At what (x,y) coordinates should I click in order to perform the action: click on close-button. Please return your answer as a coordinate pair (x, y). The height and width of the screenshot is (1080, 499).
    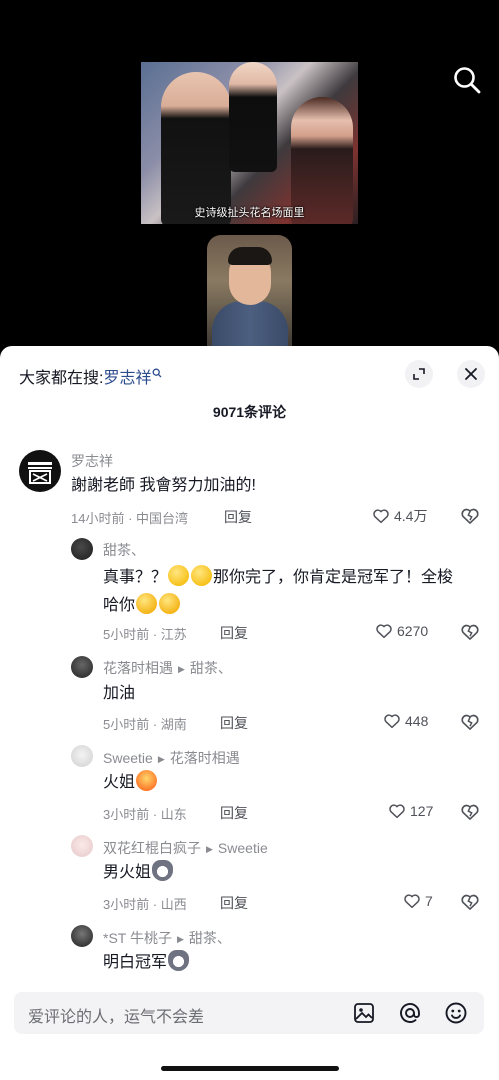
    Looking at the image, I should click on (471, 374).